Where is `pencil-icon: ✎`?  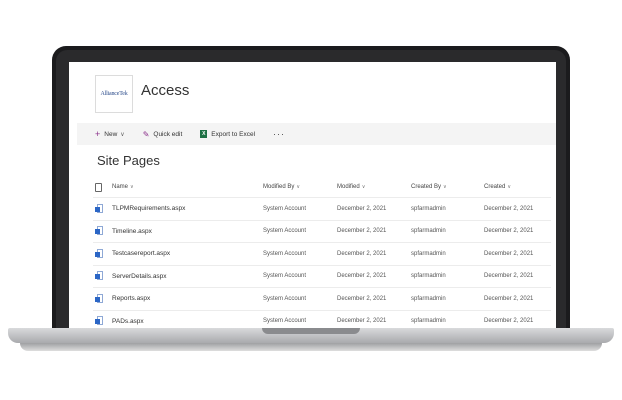
pencil-icon: ✎ is located at coordinates (146, 134).